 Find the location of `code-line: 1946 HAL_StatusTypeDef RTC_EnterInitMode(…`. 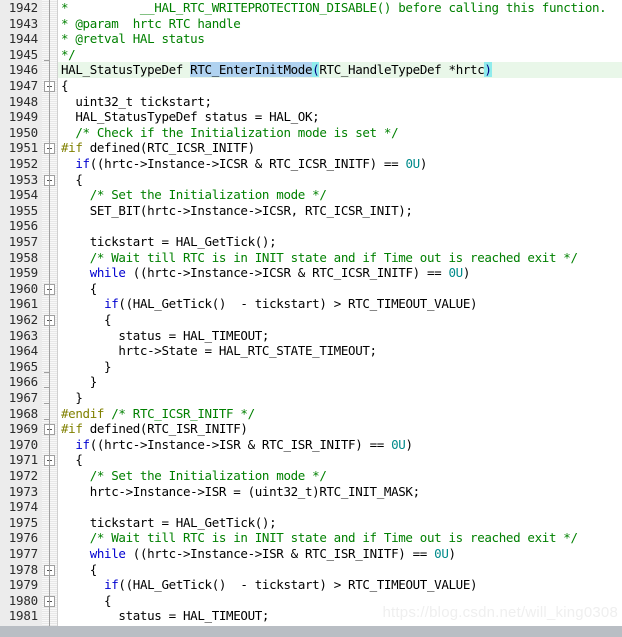

code-line: 1946 HAL_StatusTypeDef RTC_EnterInitMode(… is located at coordinates (311, 70).